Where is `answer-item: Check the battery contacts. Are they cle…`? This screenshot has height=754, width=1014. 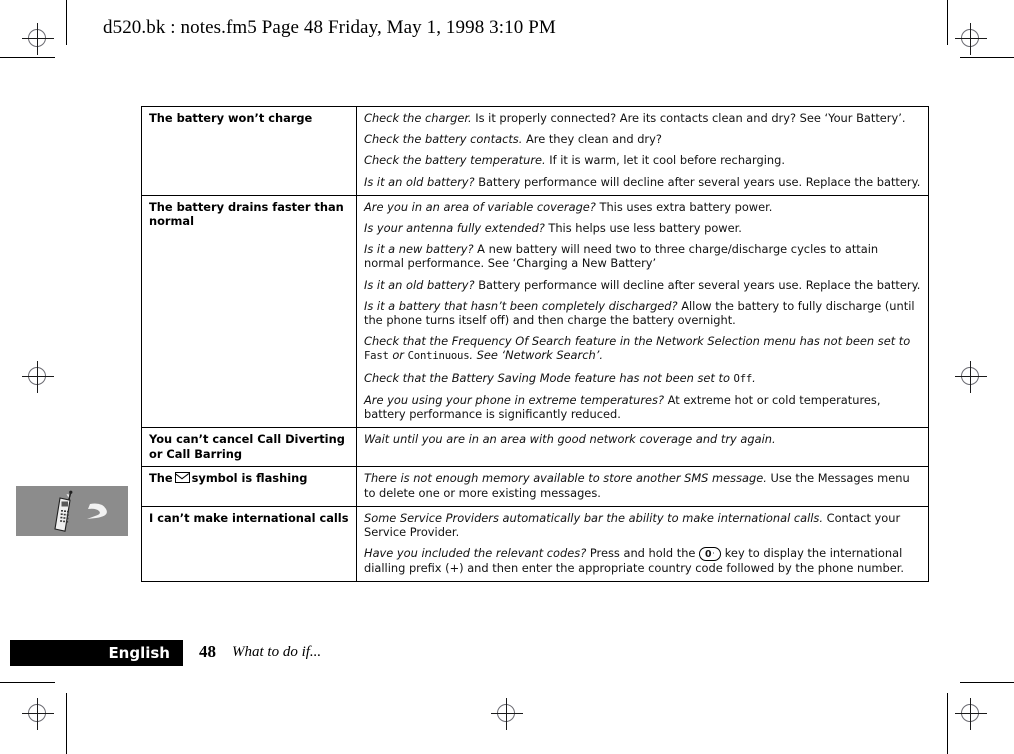 answer-item: Check the battery contacts. Are they cle… is located at coordinates (642, 139).